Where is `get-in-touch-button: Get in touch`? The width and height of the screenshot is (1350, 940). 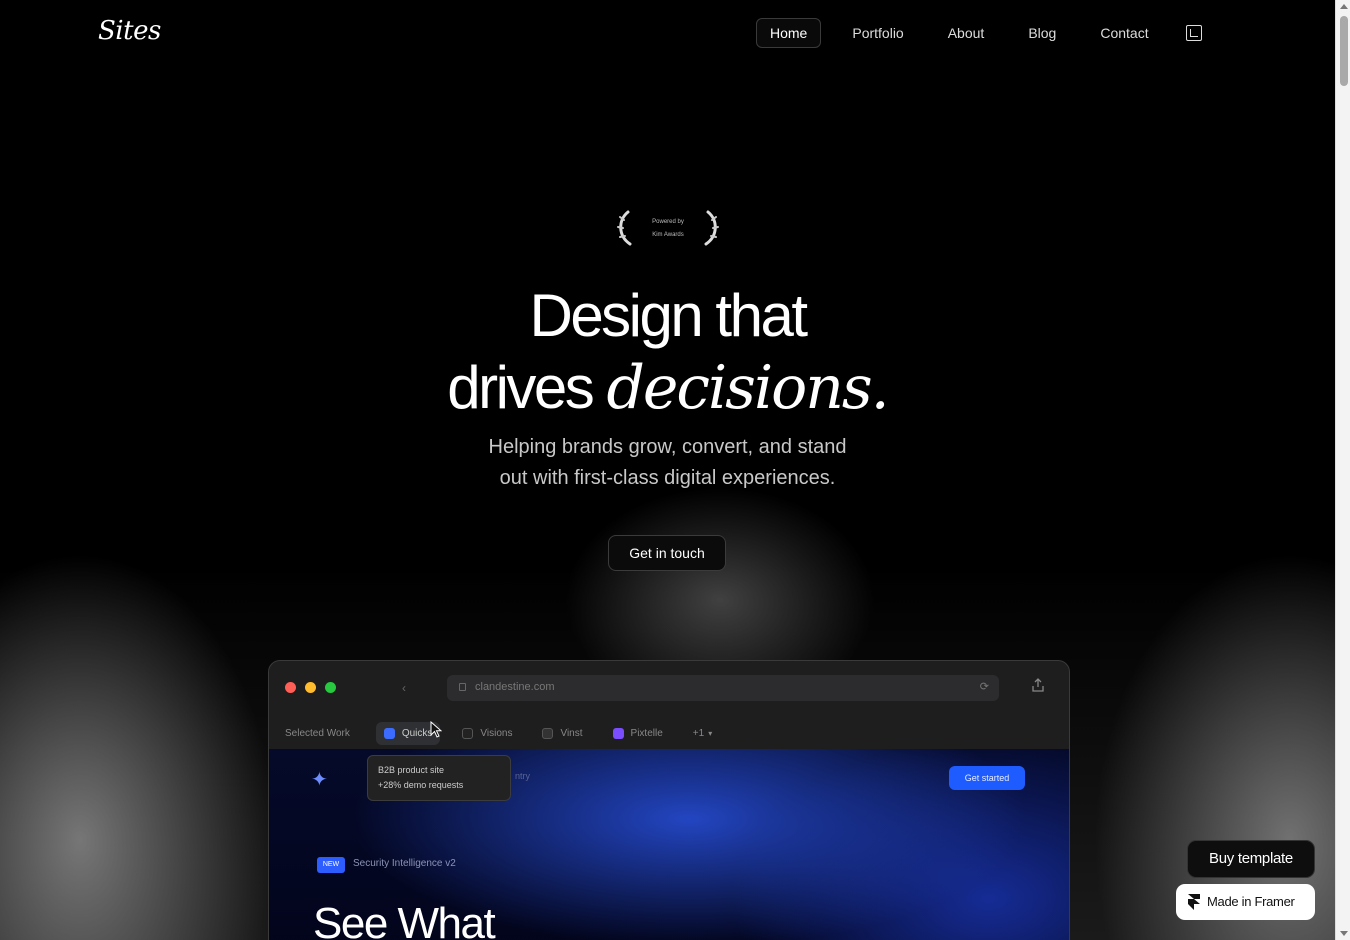
get-in-touch-button: Get in touch is located at coordinates (667, 553).